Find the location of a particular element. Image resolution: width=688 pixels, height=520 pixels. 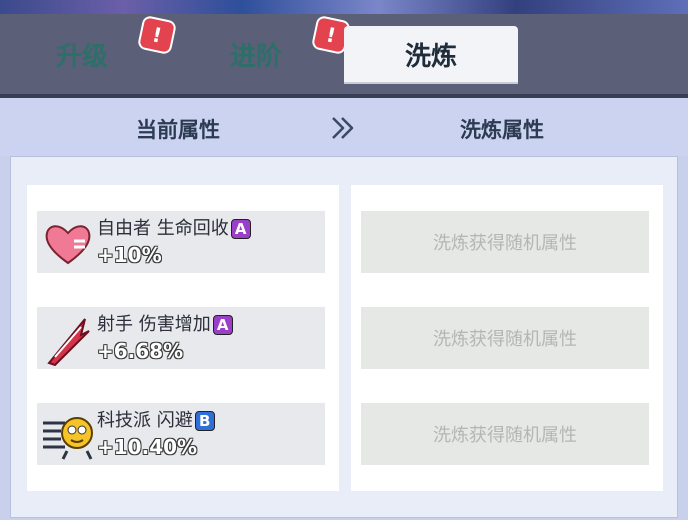

attribute-row: 射手 伤害增加 A +6.68% is located at coordinates (181, 338).